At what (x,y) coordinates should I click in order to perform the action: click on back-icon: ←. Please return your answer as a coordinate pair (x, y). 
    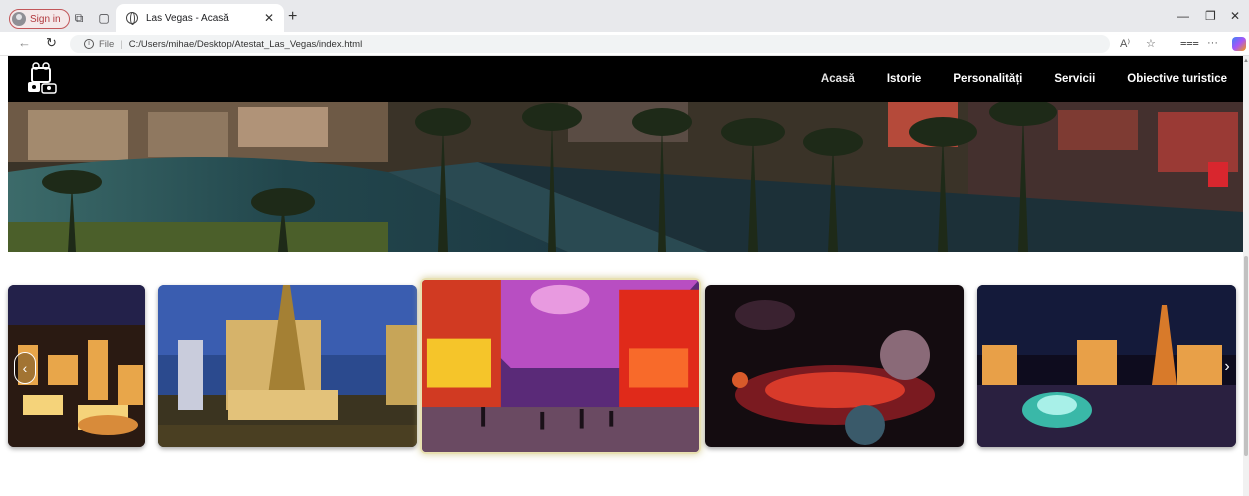
    Looking at the image, I should click on (24, 42).